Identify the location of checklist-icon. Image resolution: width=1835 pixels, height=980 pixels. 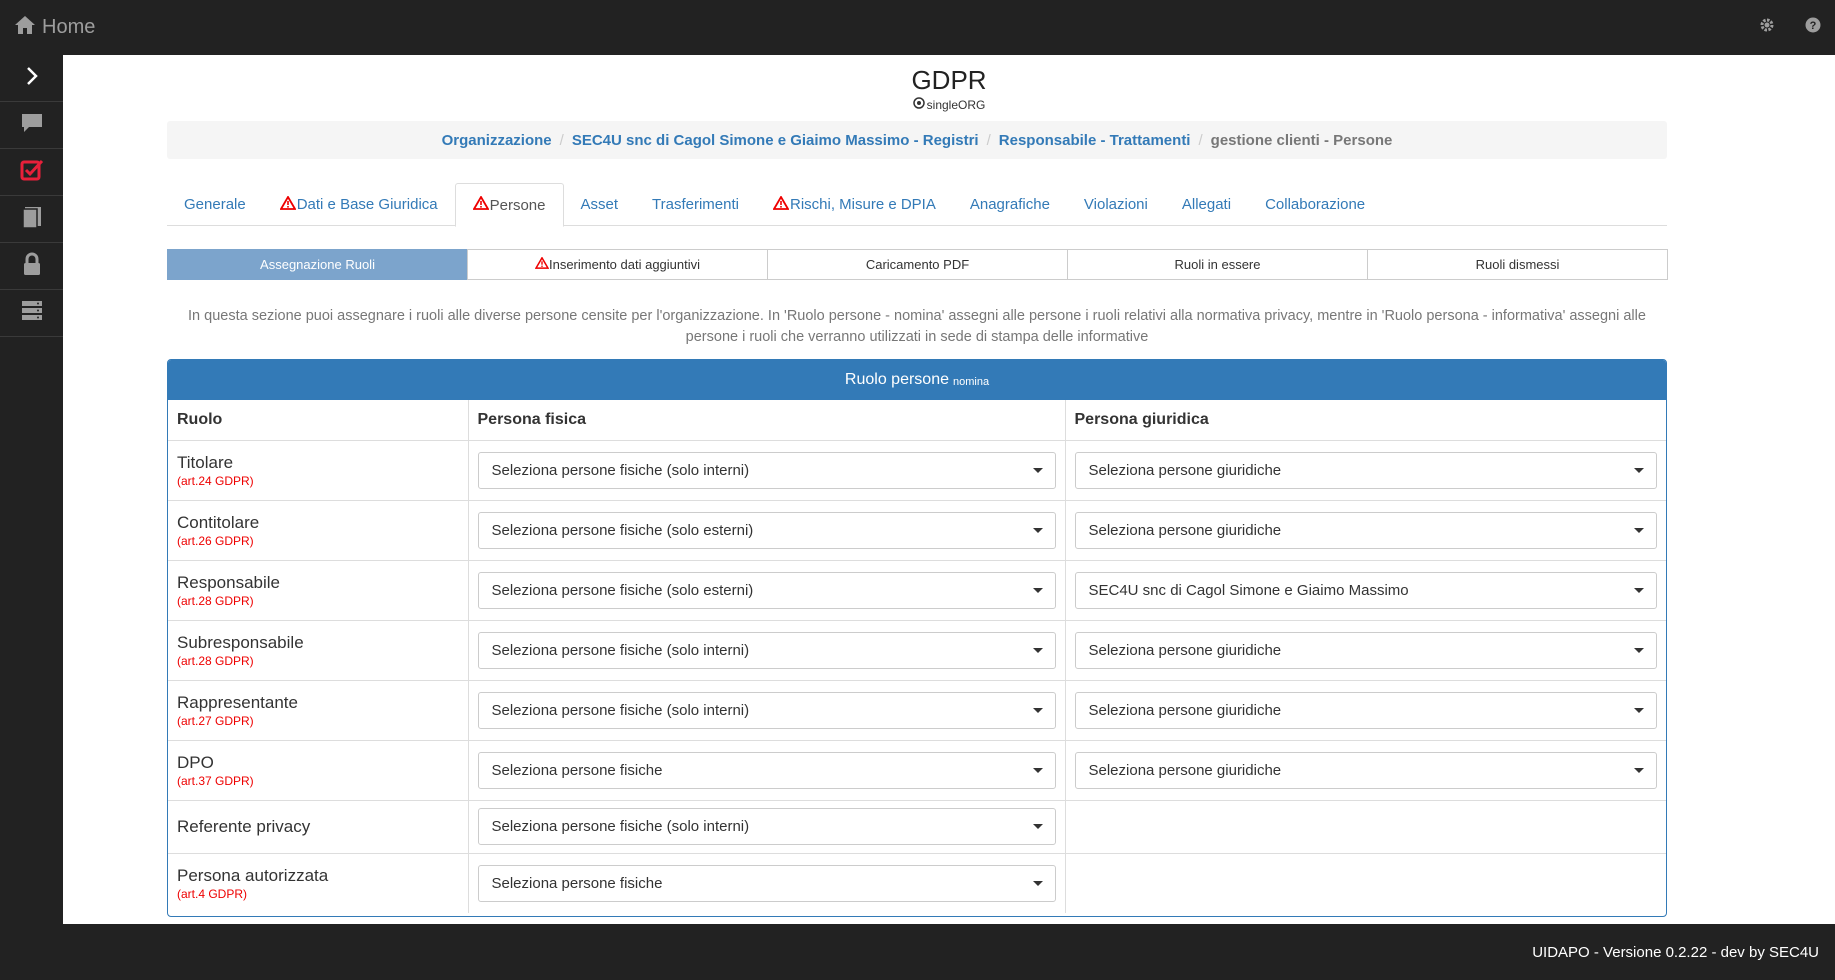
(32, 172).